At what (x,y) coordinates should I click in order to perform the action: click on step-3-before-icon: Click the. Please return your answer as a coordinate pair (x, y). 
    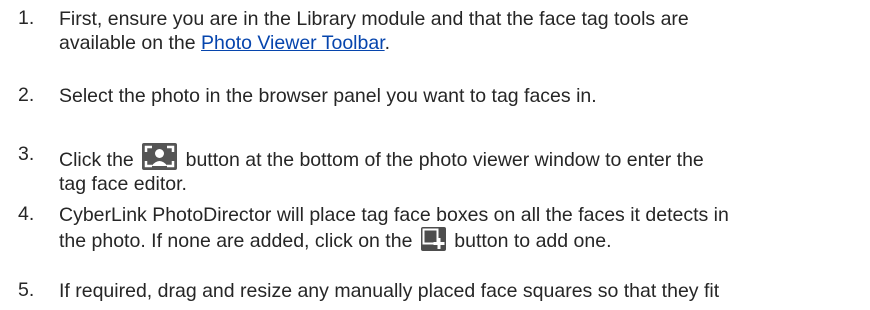
    Looking at the image, I should click on (99, 160).